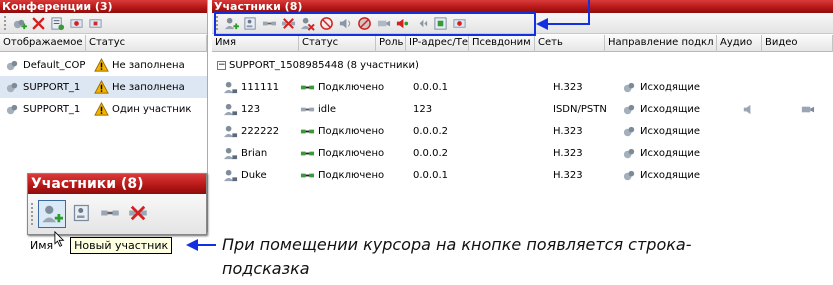  Describe the element at coordinates (42, 245) in the screenshot. I see `name-column-label: Имя` at that location.